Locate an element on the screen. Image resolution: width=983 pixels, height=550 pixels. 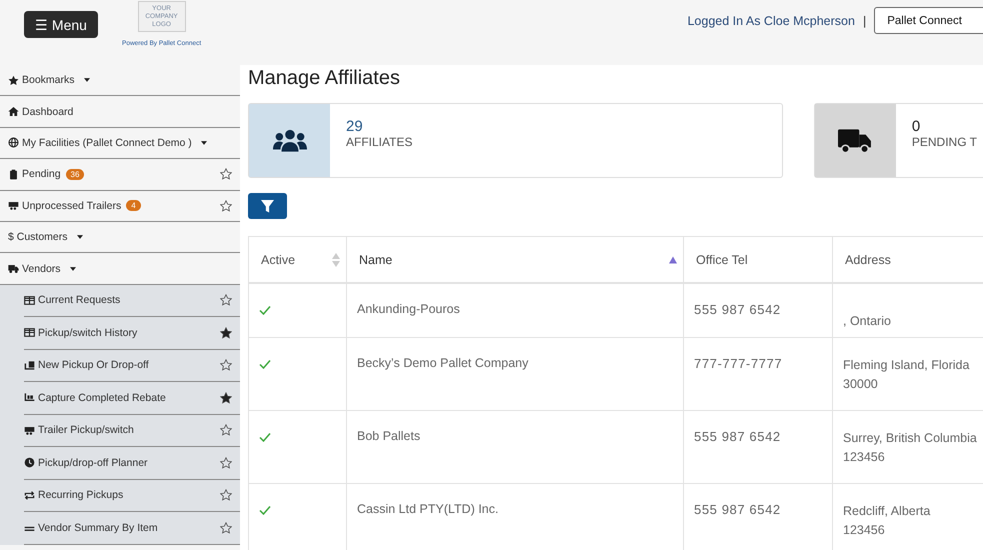
sidebar-label: My Facilities (Pallet Connect Demo ) is located at coordinates (107, 142).